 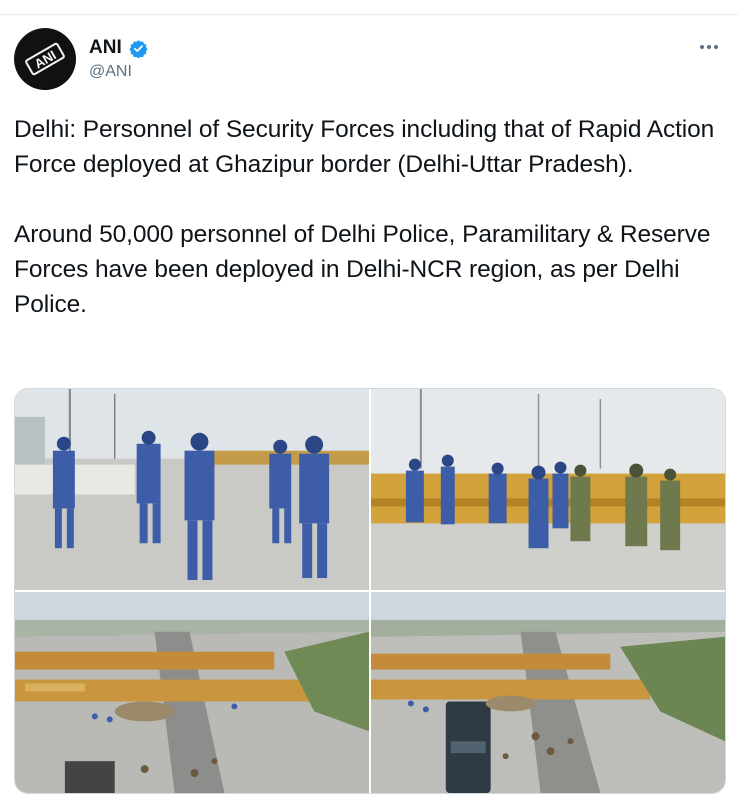 What do you see at coordinates (712, 44) in the screenshot?
I see `more-options-icon` at bounding box center [712, 44].